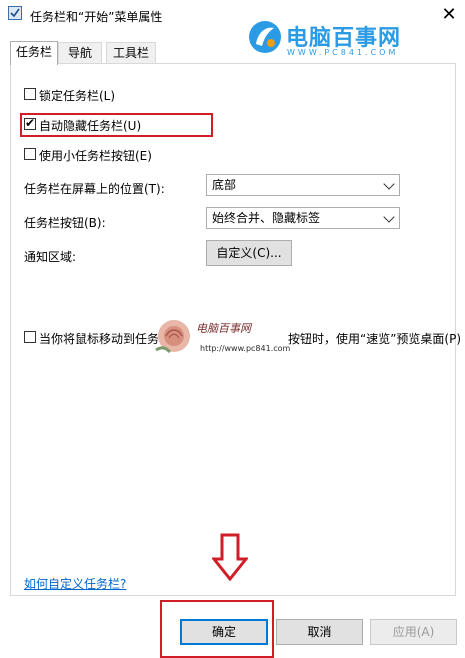  I want to click on watermark-logo-icon, so click(265, 37).